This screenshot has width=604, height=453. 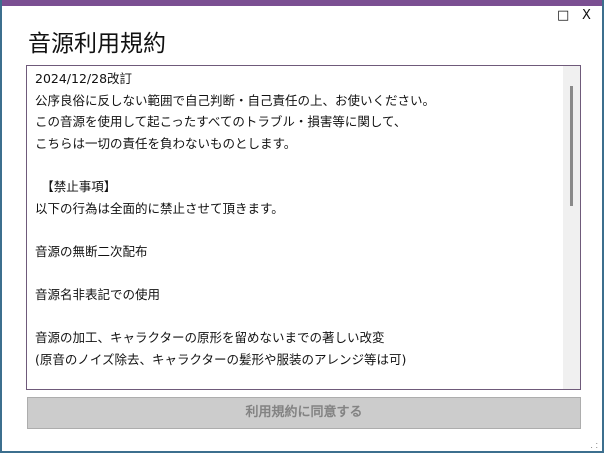 What do you see at coordinates (221, 122) in the screenshot?
I see `terms-line: この音源を使用して起こったすべてのトラブル・損害等に関して、` at bounding box center [221, 122].